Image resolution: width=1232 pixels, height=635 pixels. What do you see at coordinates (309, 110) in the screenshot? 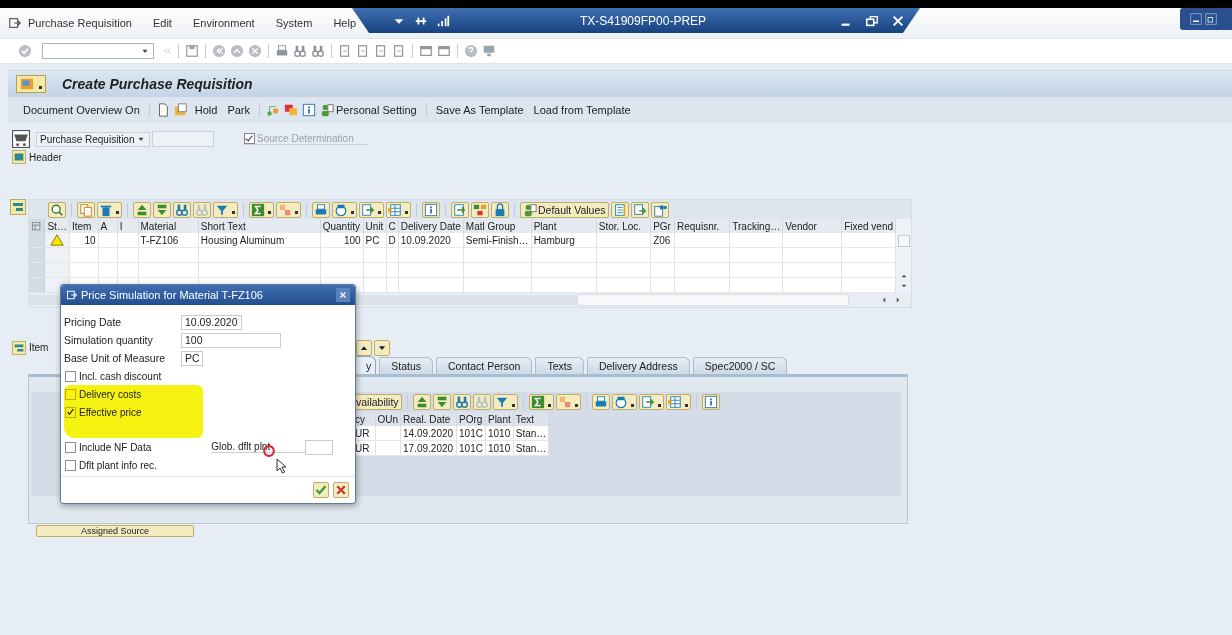
I see `info-icon` at bounding box center [309, 110].